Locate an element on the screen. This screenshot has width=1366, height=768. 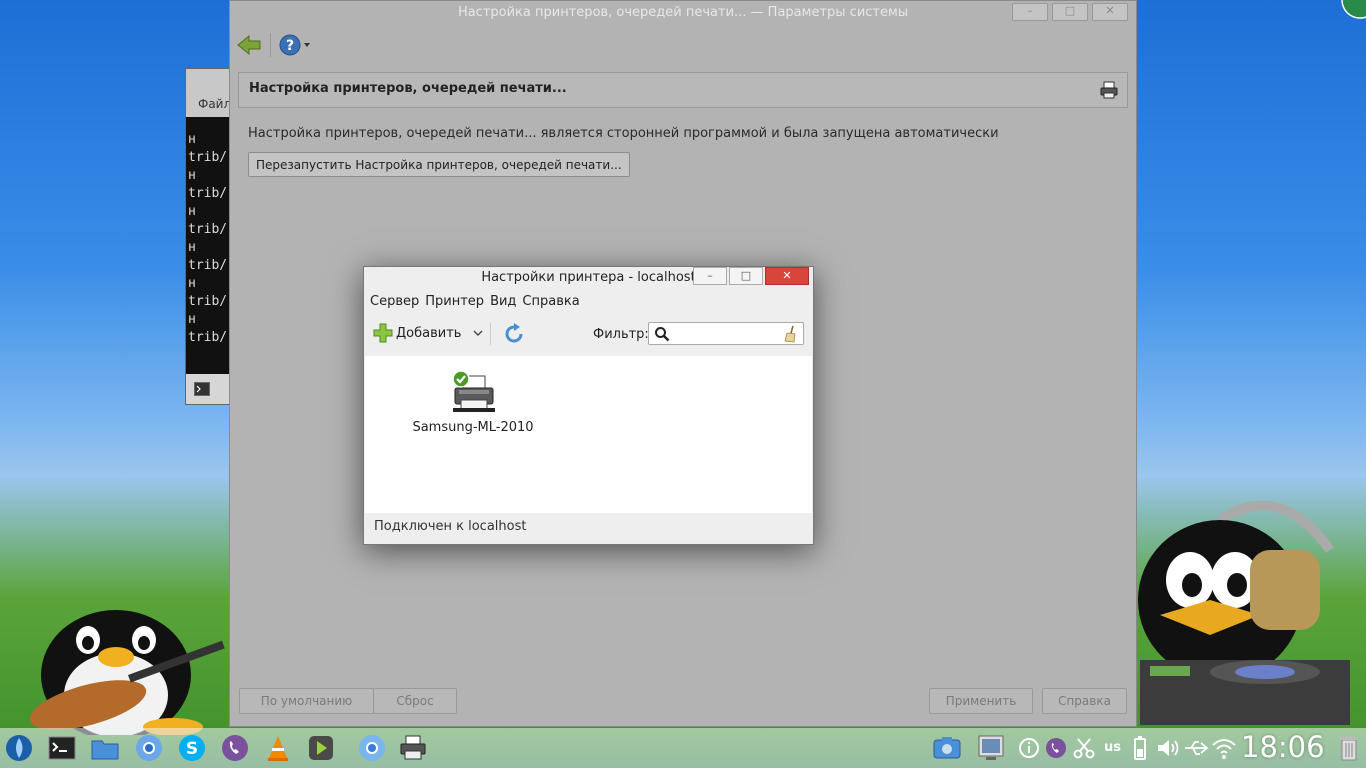
clear-filter-icon is located at coordinates (790, 334).